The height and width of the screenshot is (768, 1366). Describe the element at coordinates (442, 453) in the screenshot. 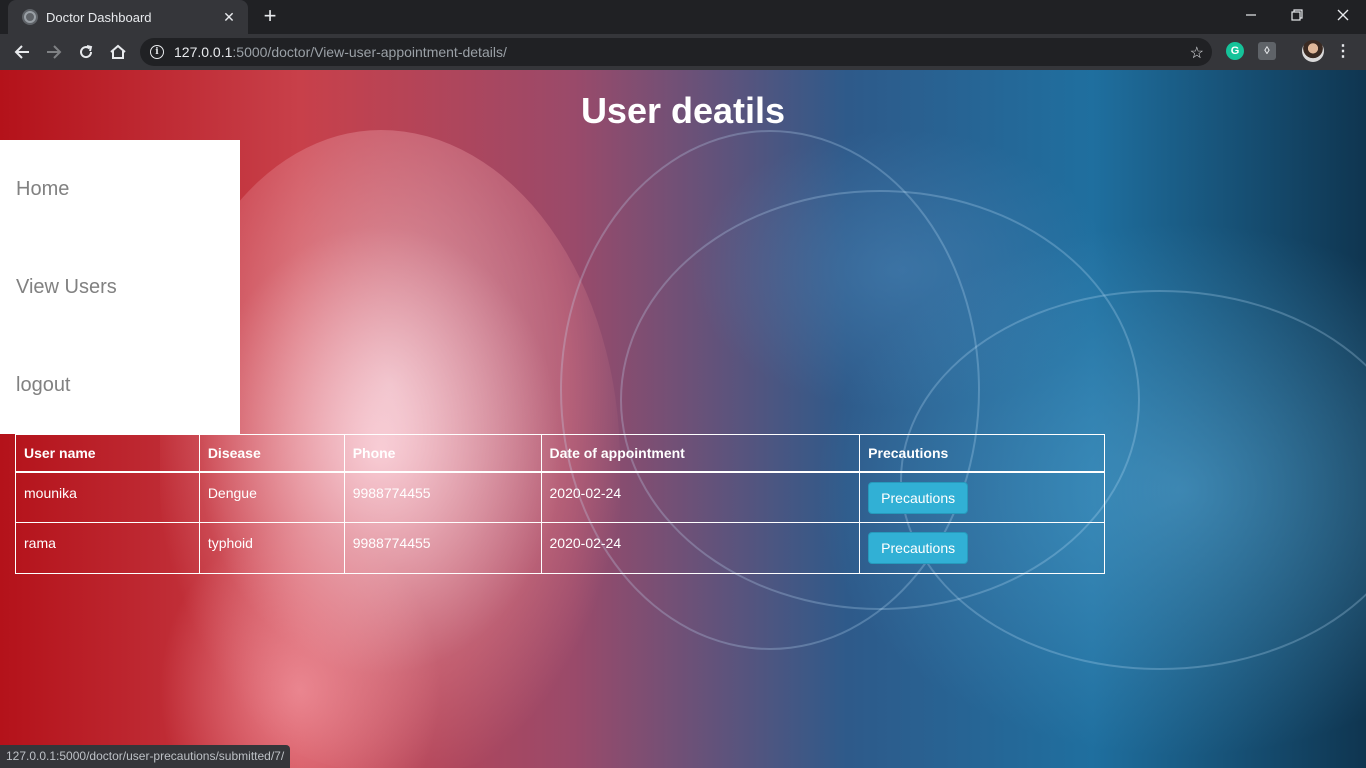

I see `header-phone: Phone` at that location.